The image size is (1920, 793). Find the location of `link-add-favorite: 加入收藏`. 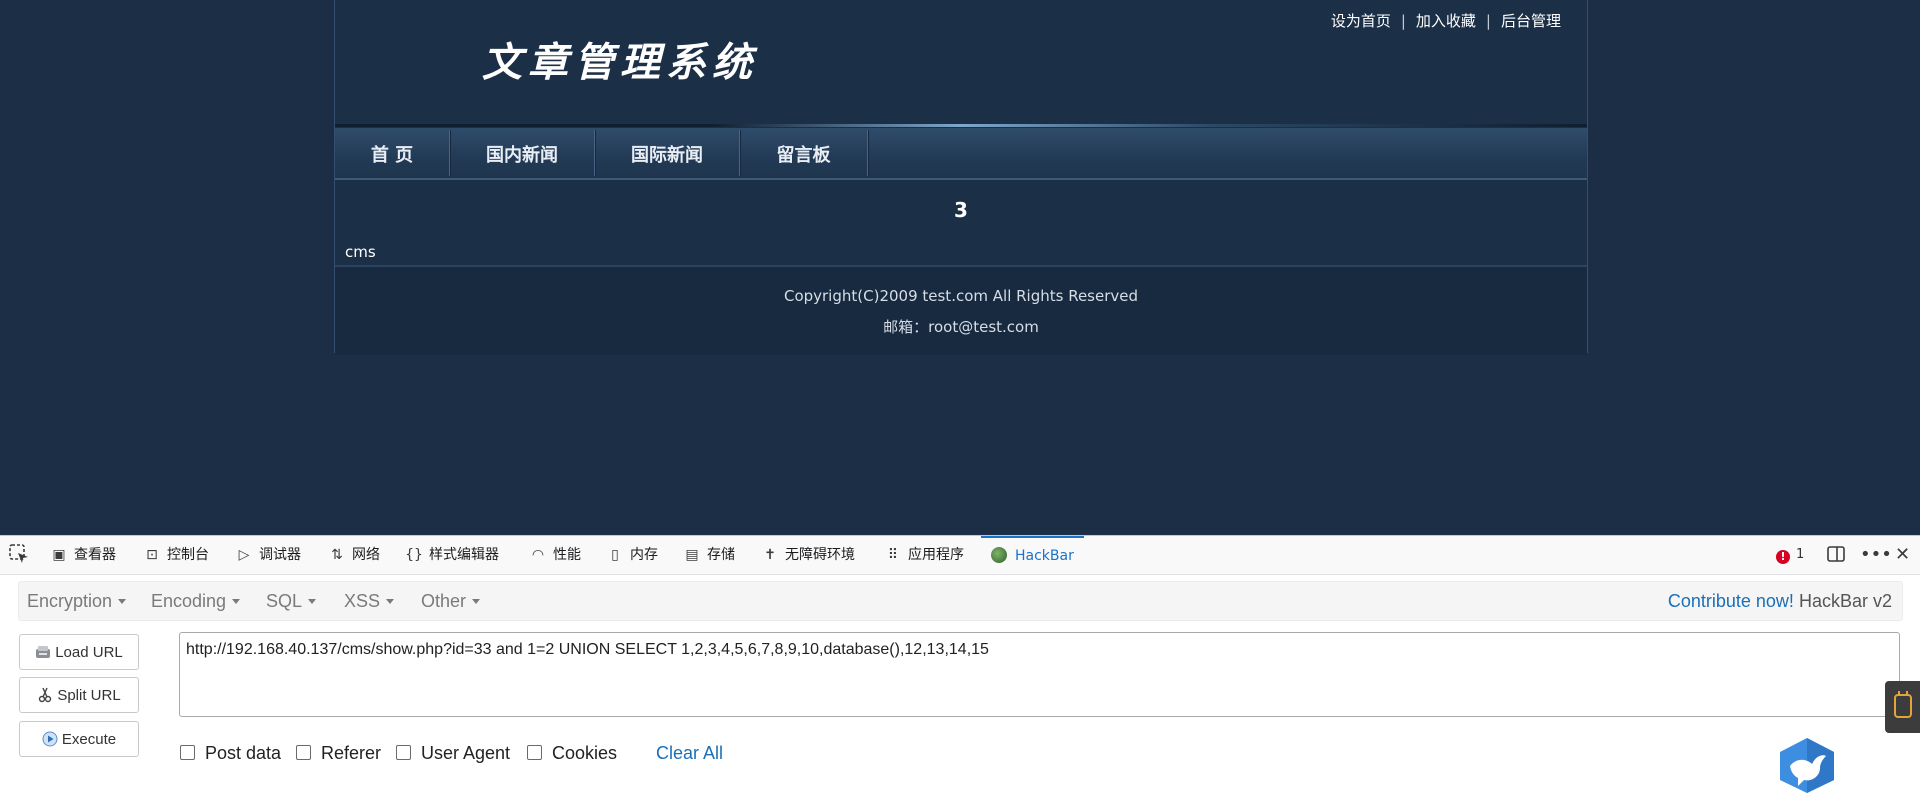

link-add-favorite: 加入收藏 is located at coordinates (1446, 21).